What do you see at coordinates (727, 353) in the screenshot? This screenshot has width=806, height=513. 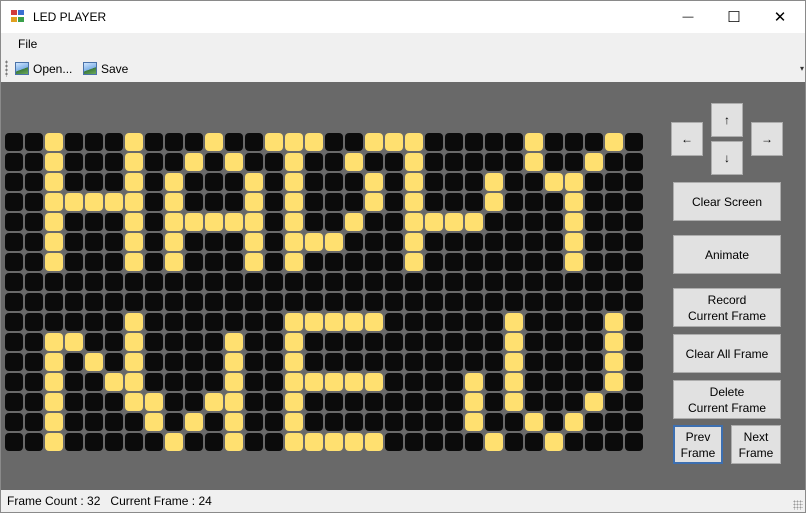 I see `clear-all-frame-button: Clear All Frame` at bounding box center [727, 353].